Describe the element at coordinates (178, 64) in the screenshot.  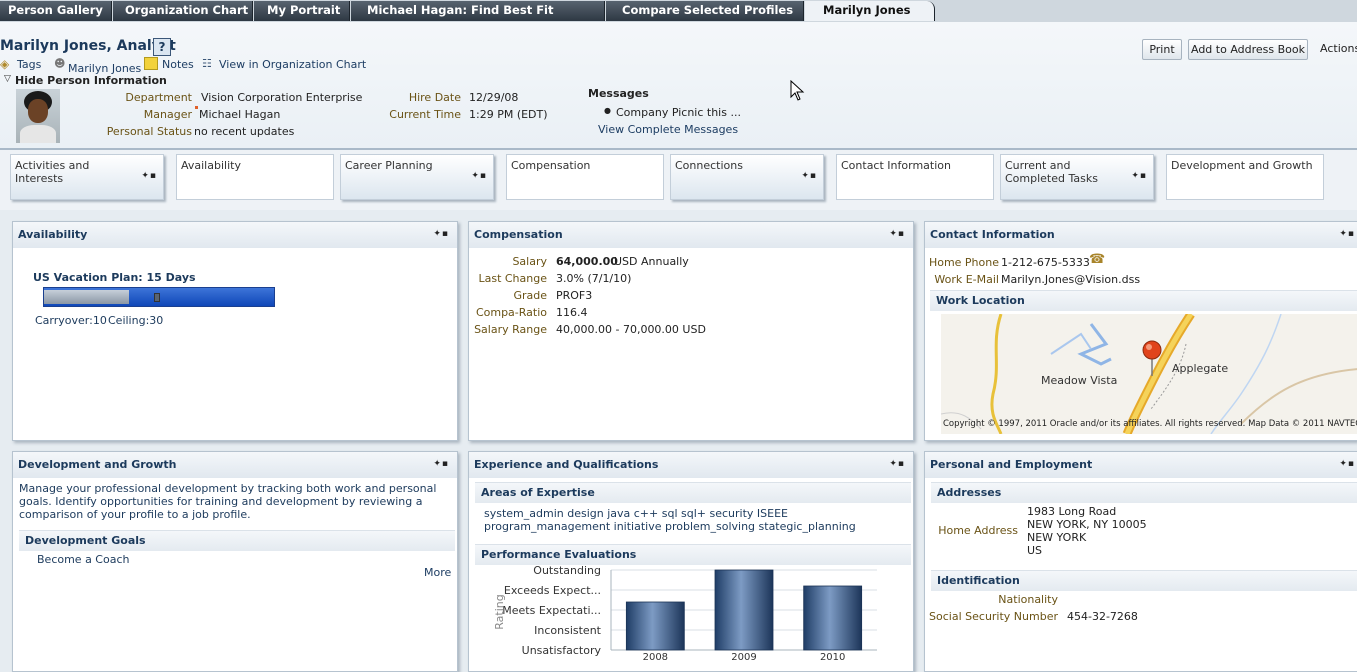
I see `notes-link: Notes` at that location.